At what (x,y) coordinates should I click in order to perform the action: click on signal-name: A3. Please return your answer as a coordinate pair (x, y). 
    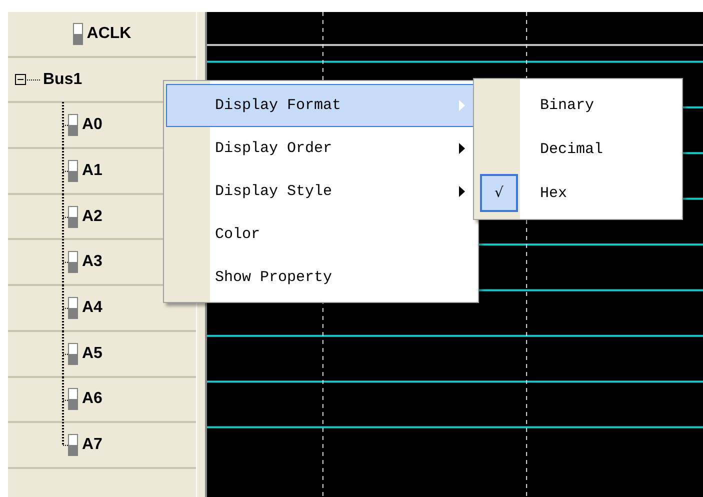
    Looking at the image, I should click on (92, 262).